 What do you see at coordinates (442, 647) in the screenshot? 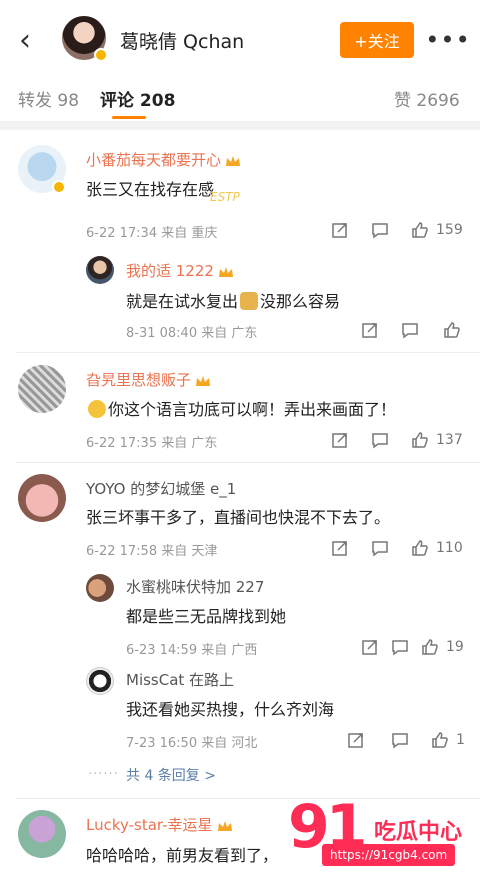
I see `like-button: 19` at bounding box center [442, 647].